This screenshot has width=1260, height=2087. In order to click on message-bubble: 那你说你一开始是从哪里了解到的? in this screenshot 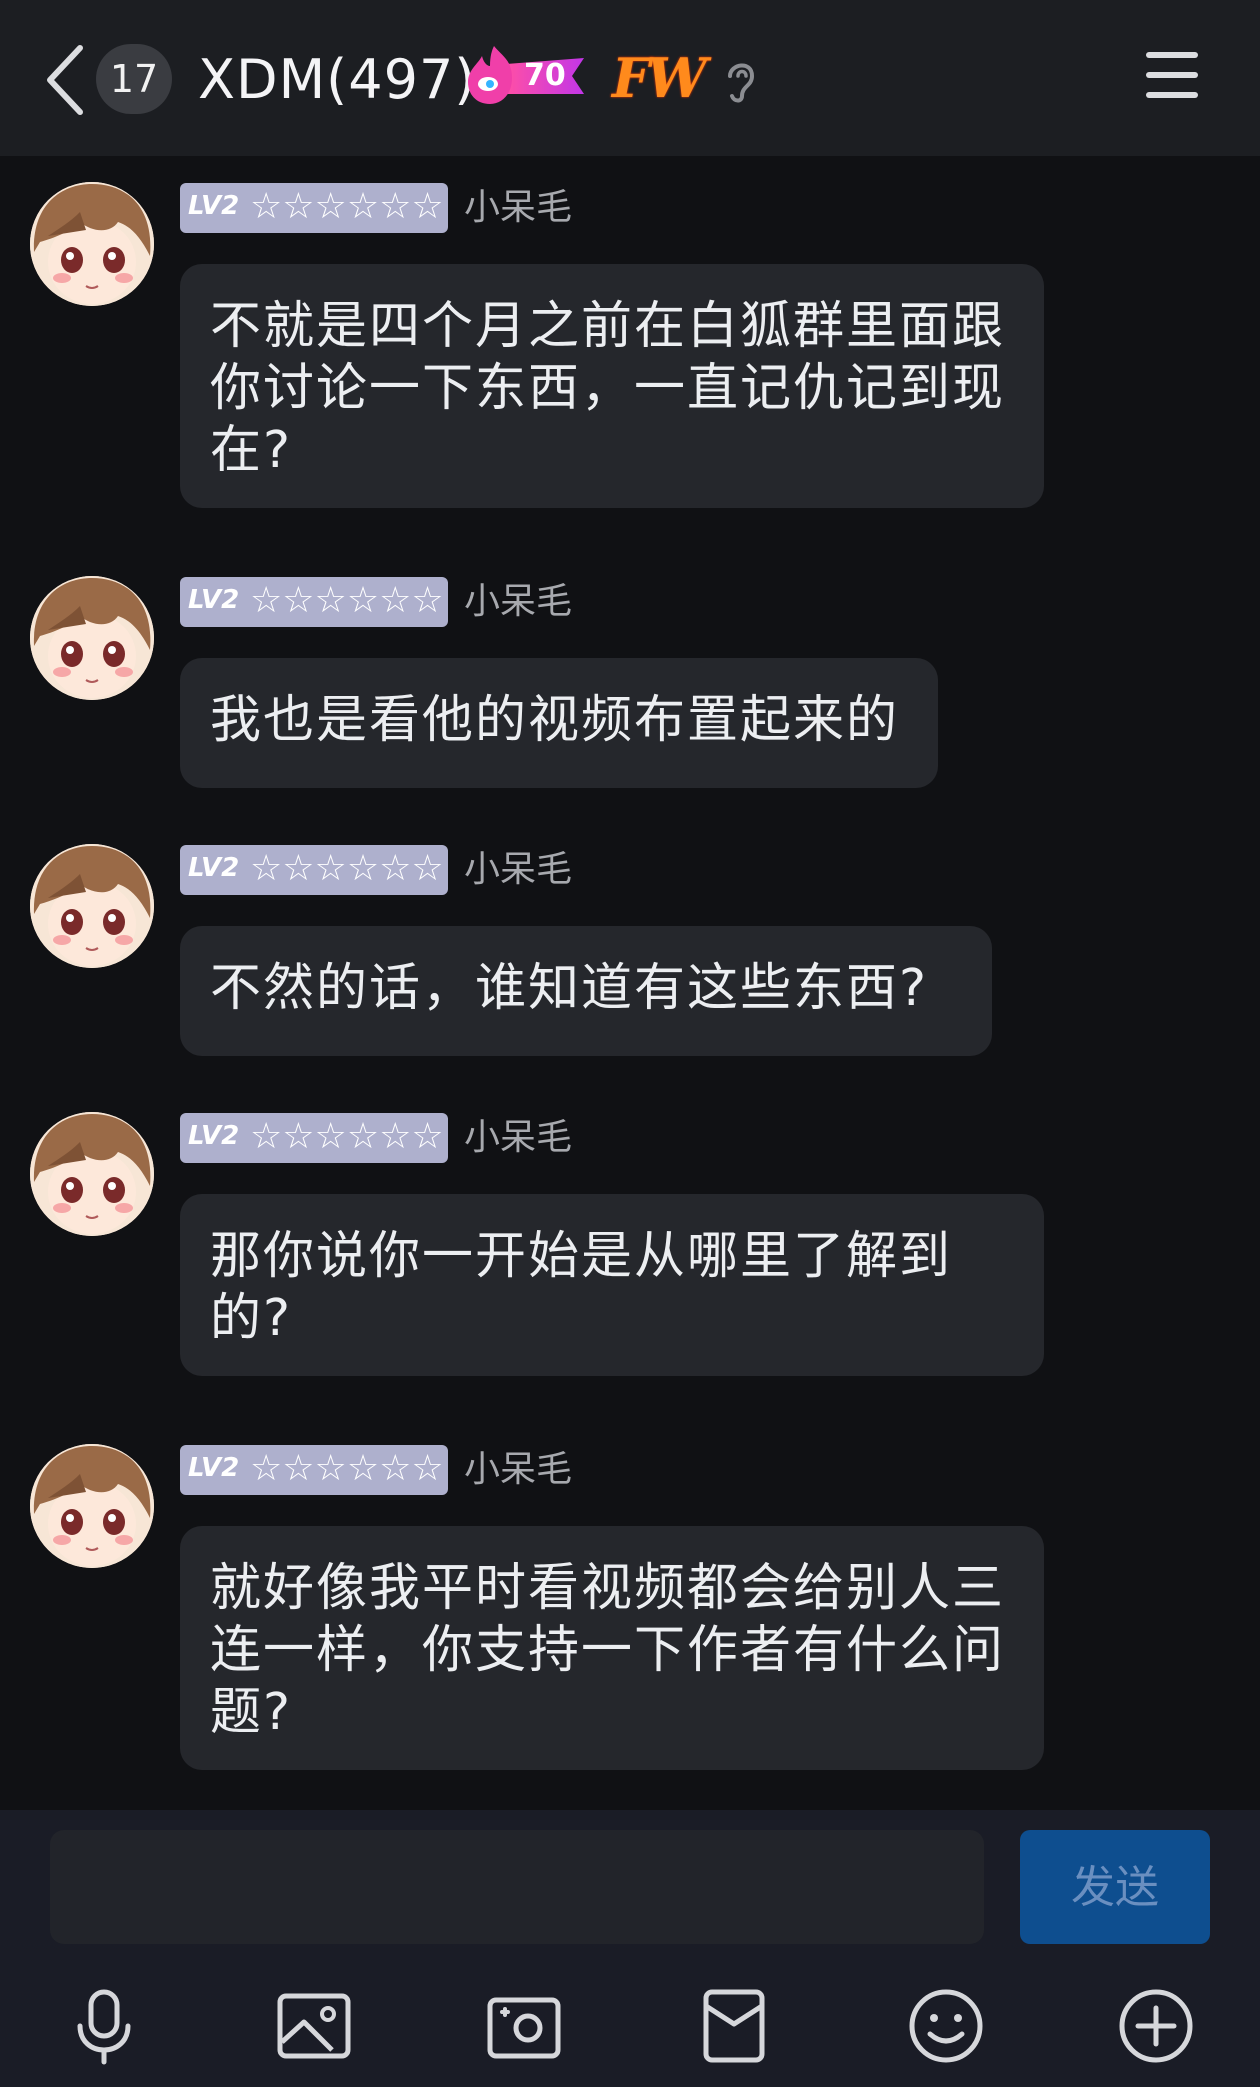, I will do `click(612, 1285)`.